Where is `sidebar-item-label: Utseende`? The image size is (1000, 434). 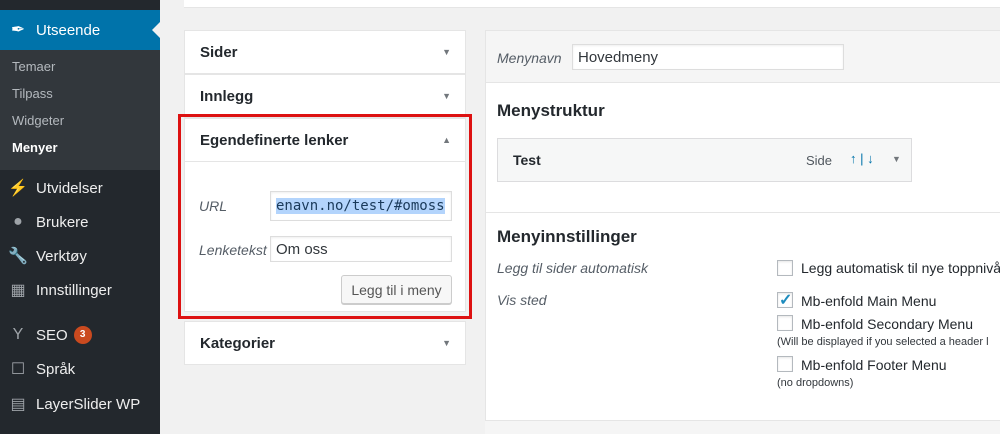 sidebar-item-label: Utseende is located at coordinates (68, 30).